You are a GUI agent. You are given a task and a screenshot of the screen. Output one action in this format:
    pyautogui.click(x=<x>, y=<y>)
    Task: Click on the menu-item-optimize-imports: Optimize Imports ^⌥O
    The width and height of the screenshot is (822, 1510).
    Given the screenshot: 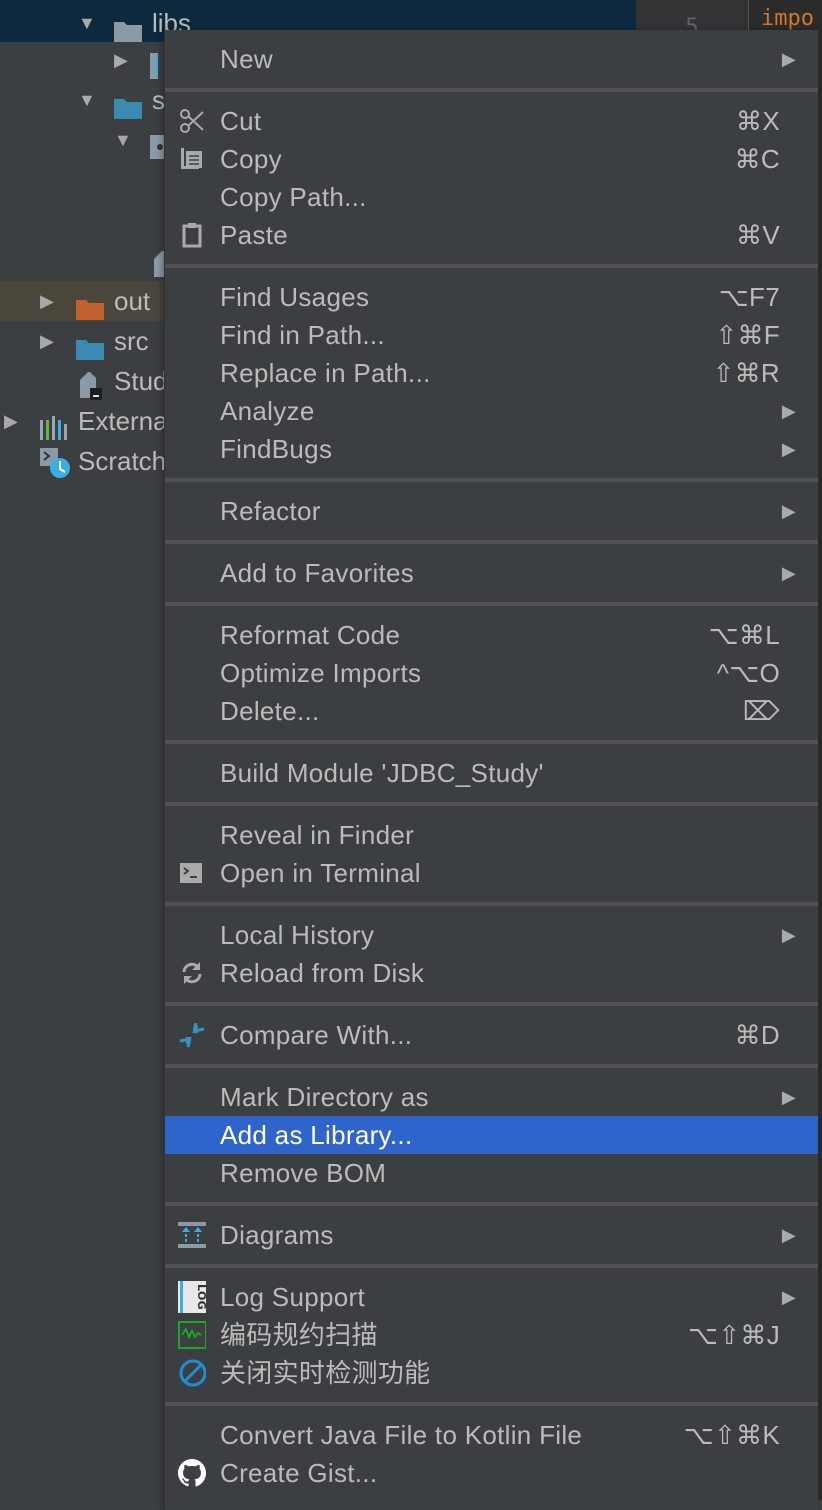 What is the action you would take?
    pyautogui.click(x=491, y=673)
    